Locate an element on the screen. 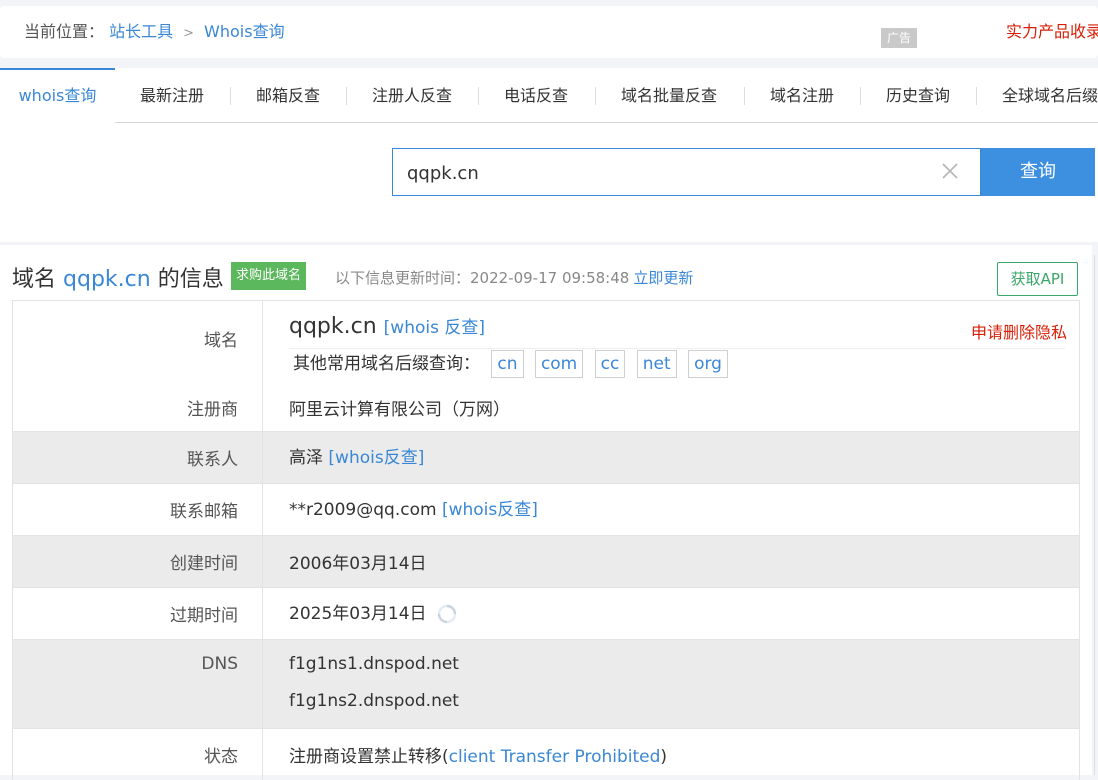 The height and width of the screenshot is (780, 1098). privacy-removal-link: 申请删除隐私 is located at coordinates (1019, 331).